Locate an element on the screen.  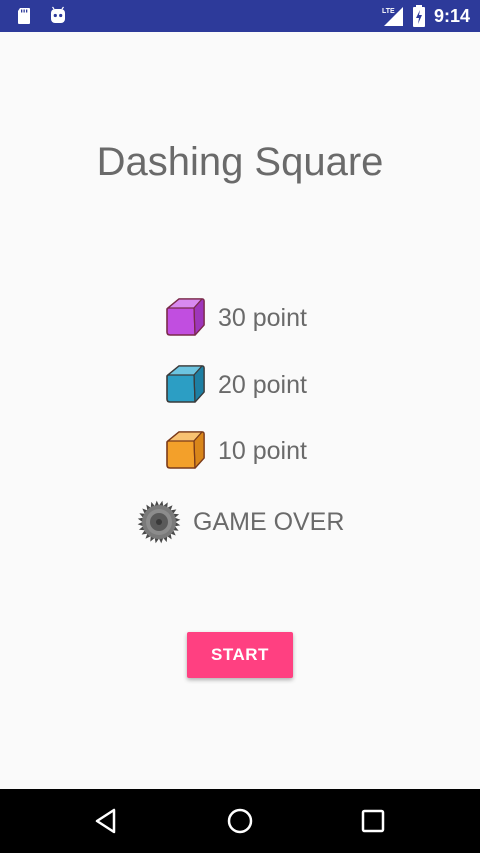
legend-row-saw: GAME OVER is located at coordinates (240, 522).